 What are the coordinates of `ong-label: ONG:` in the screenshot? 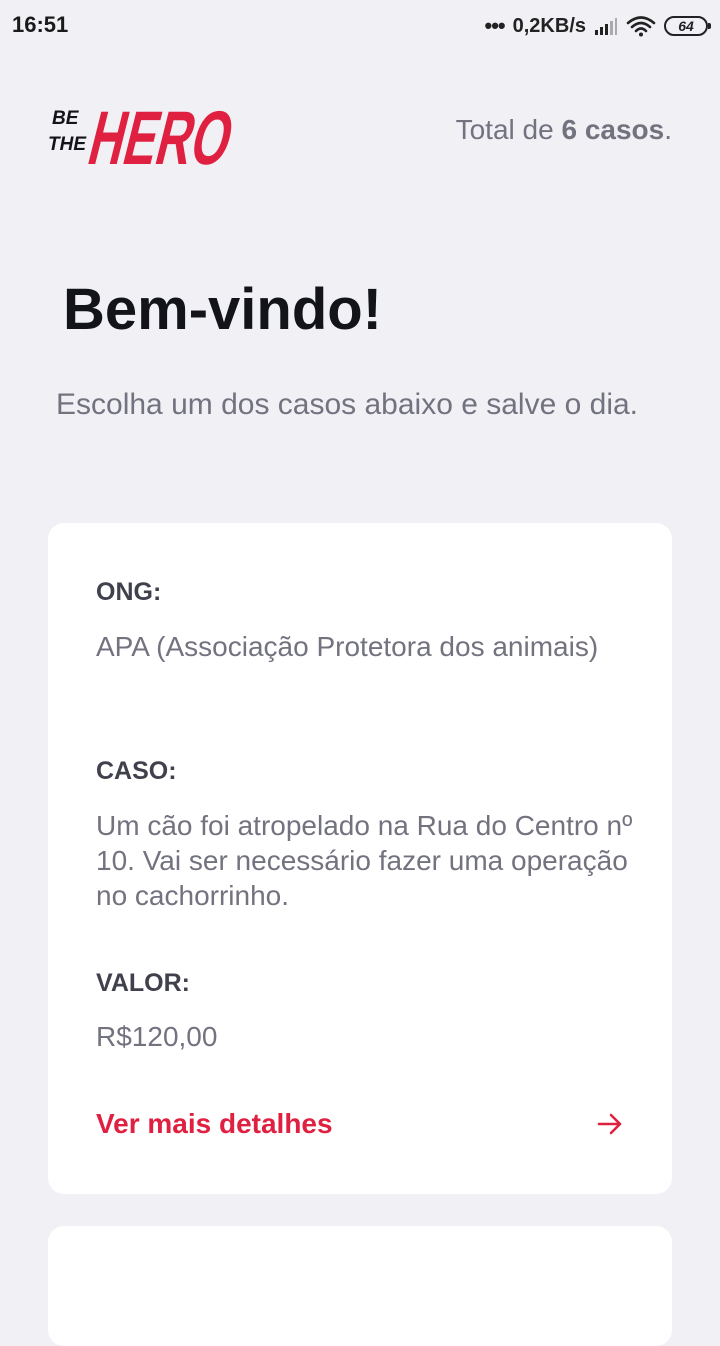 It's located at (129, 592).